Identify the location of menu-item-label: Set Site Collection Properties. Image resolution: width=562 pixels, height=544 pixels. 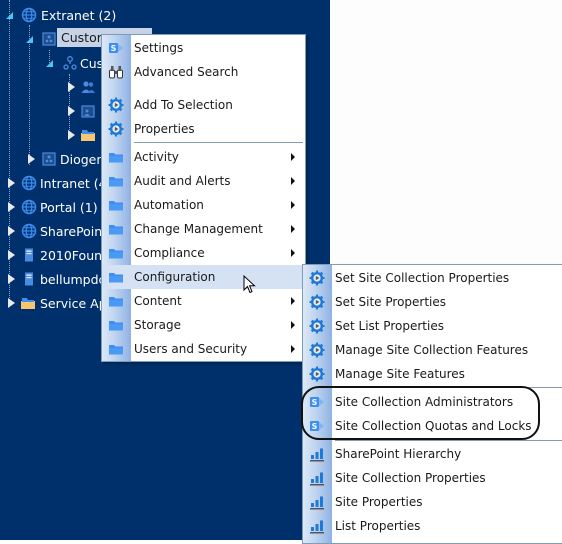
(422, 278).